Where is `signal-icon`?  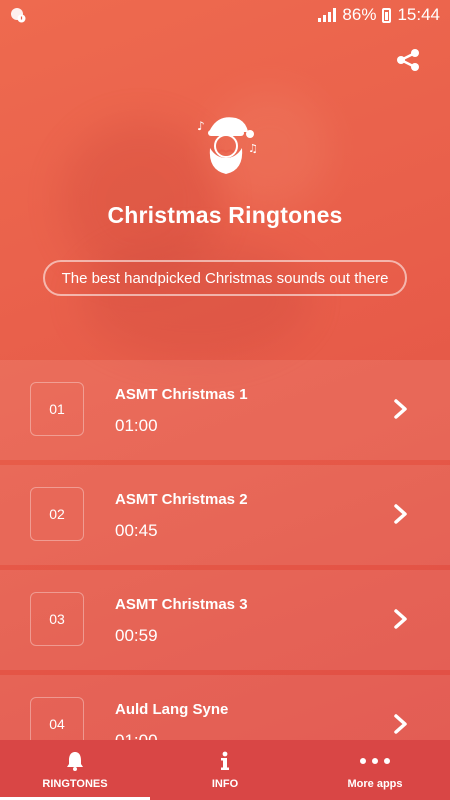
signal-icon is located at coordinates (327, 15).